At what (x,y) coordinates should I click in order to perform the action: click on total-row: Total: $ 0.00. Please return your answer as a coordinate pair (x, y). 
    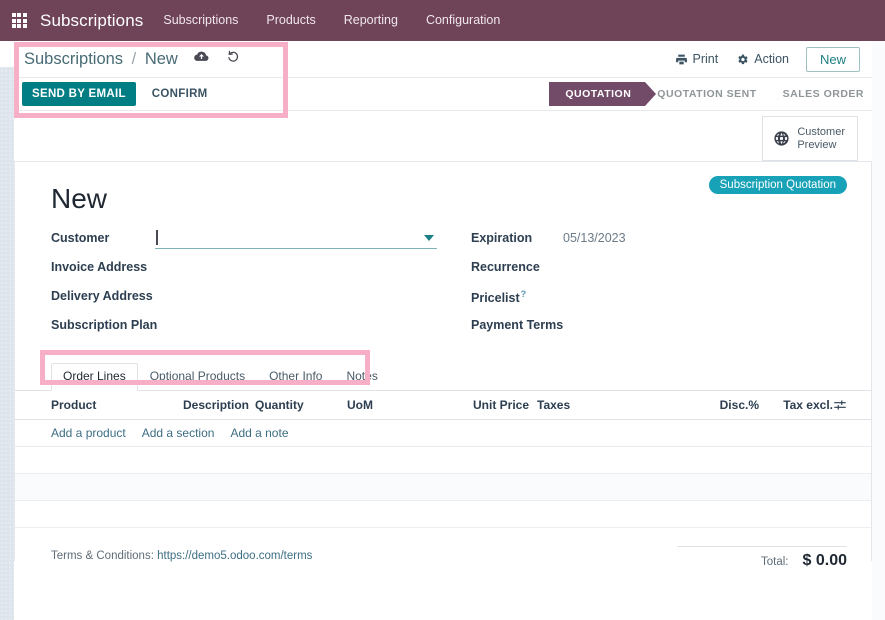
    Looking at the image, I should click on (762, 557).